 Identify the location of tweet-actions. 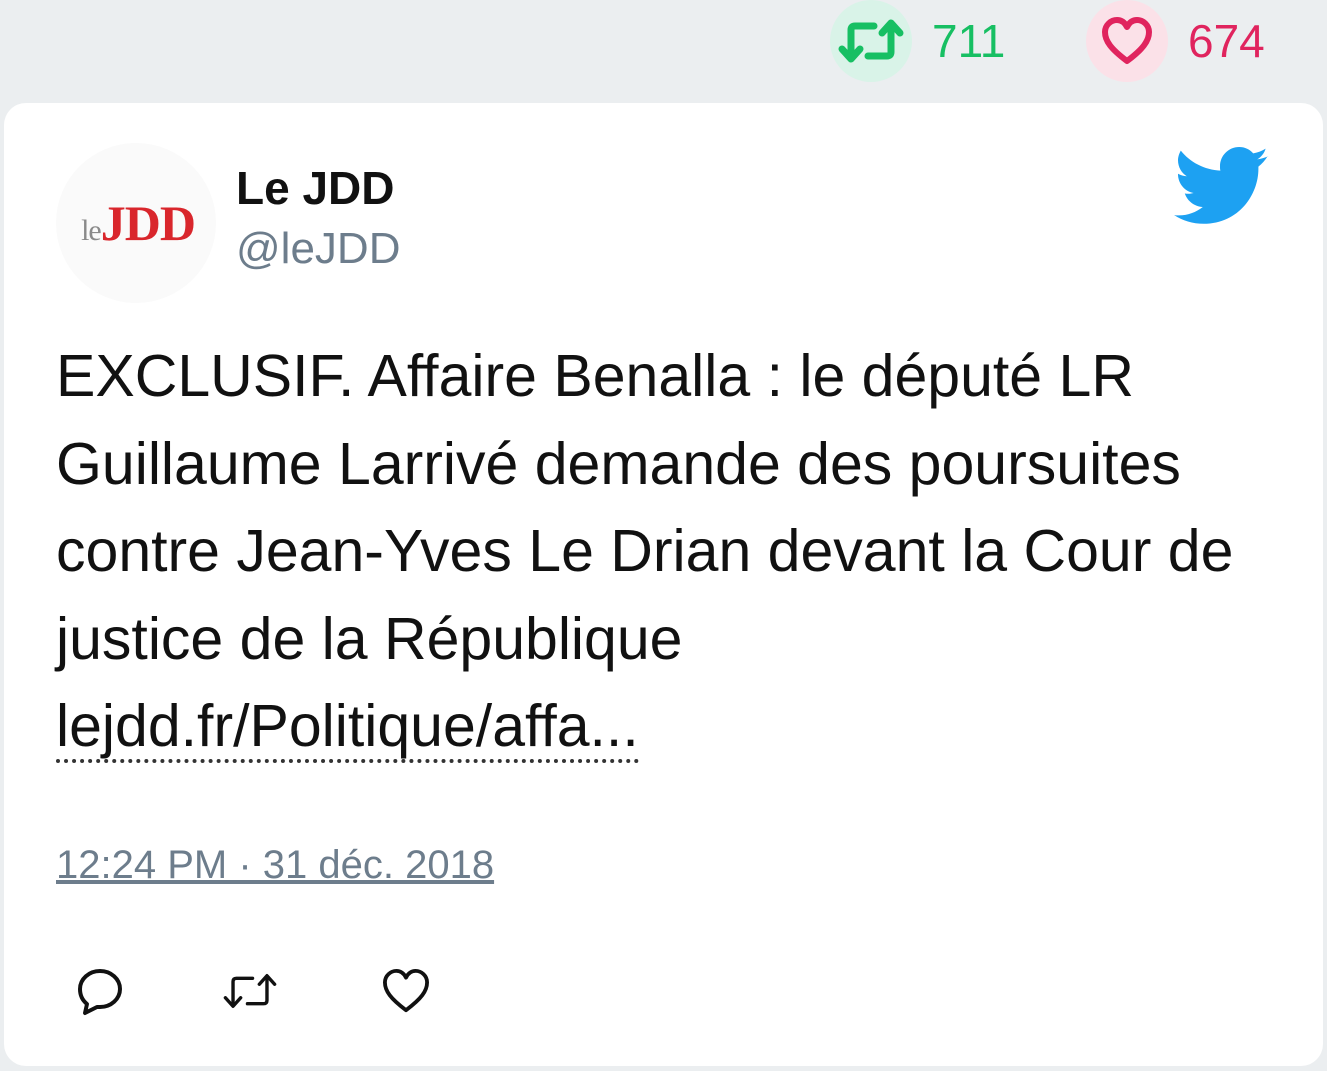
(304, 993).